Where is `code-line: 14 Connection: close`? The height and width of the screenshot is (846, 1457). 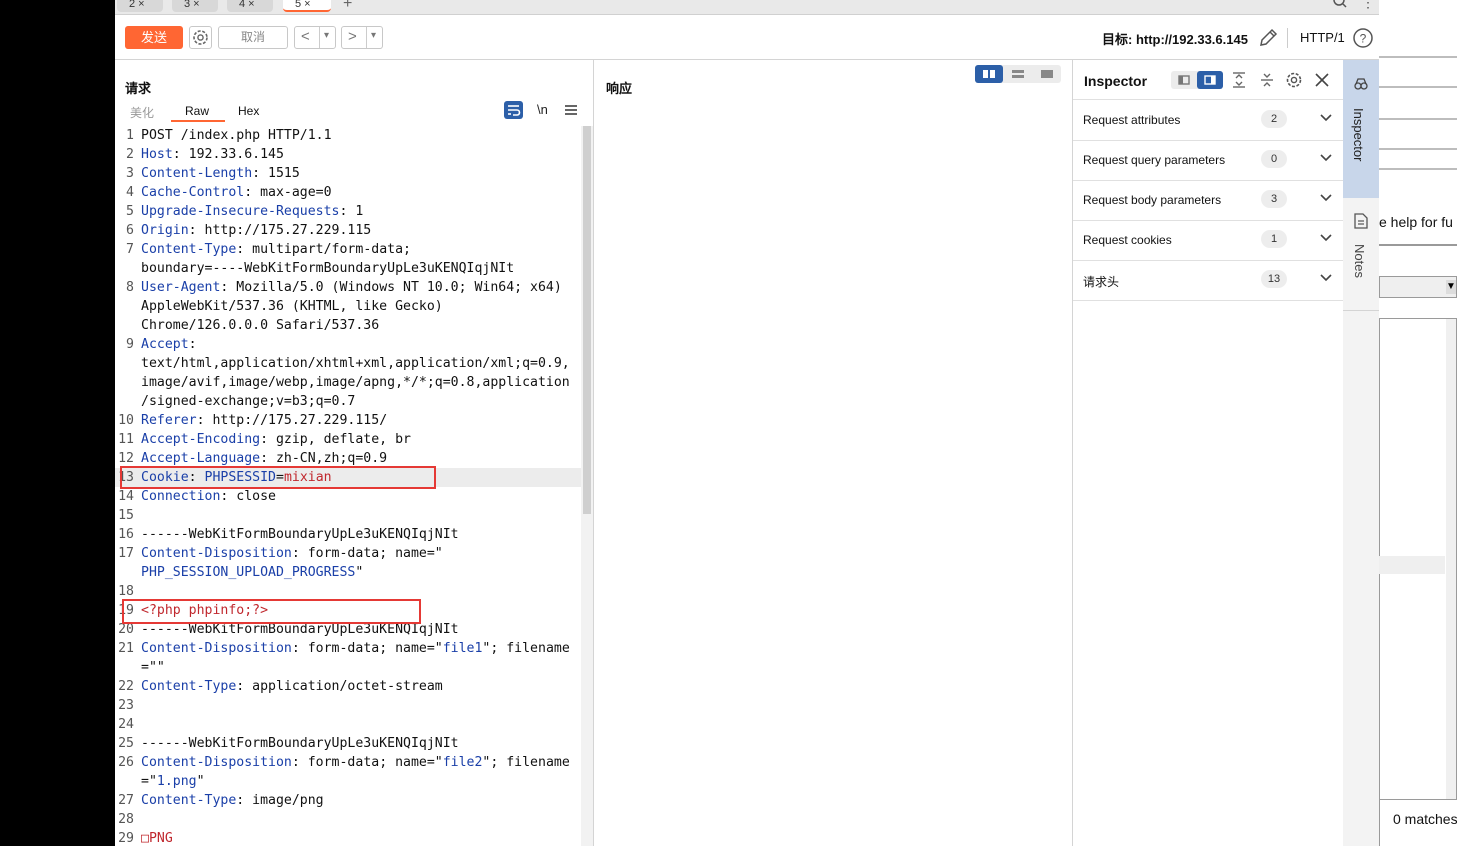
code-line: 14 Connection: close is located at coordinates (348, 496).